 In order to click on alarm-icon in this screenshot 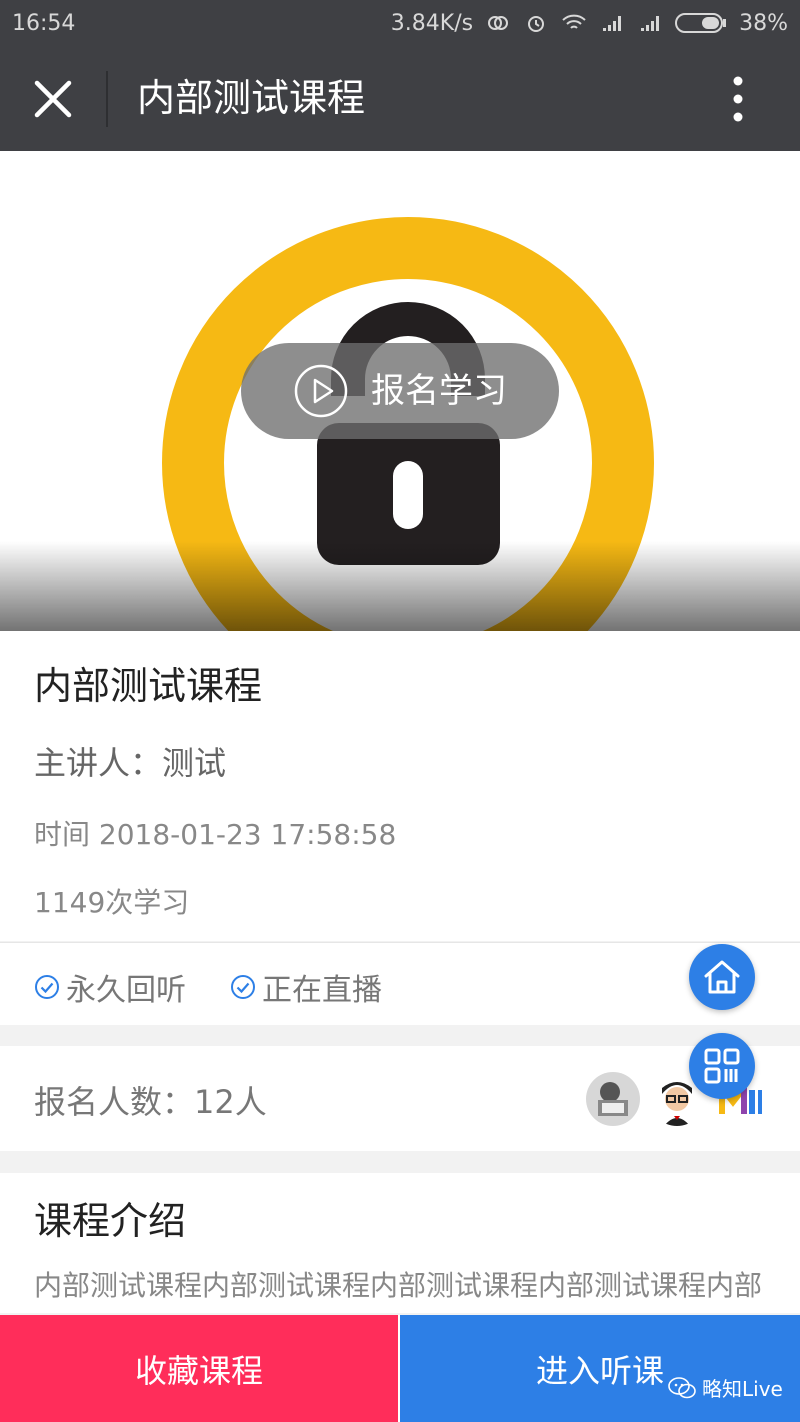, I will do `click(536, 24)`.